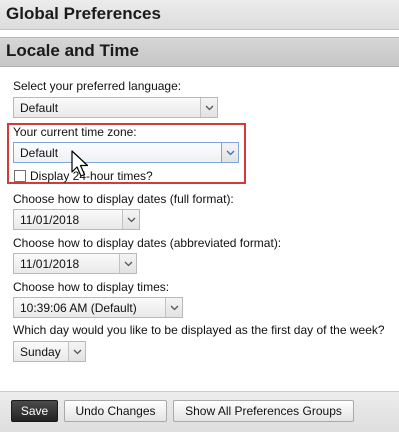 This screenshot has width=399, height=438. I want to click on first-day-select-value: Sunday, so click(40, 352).